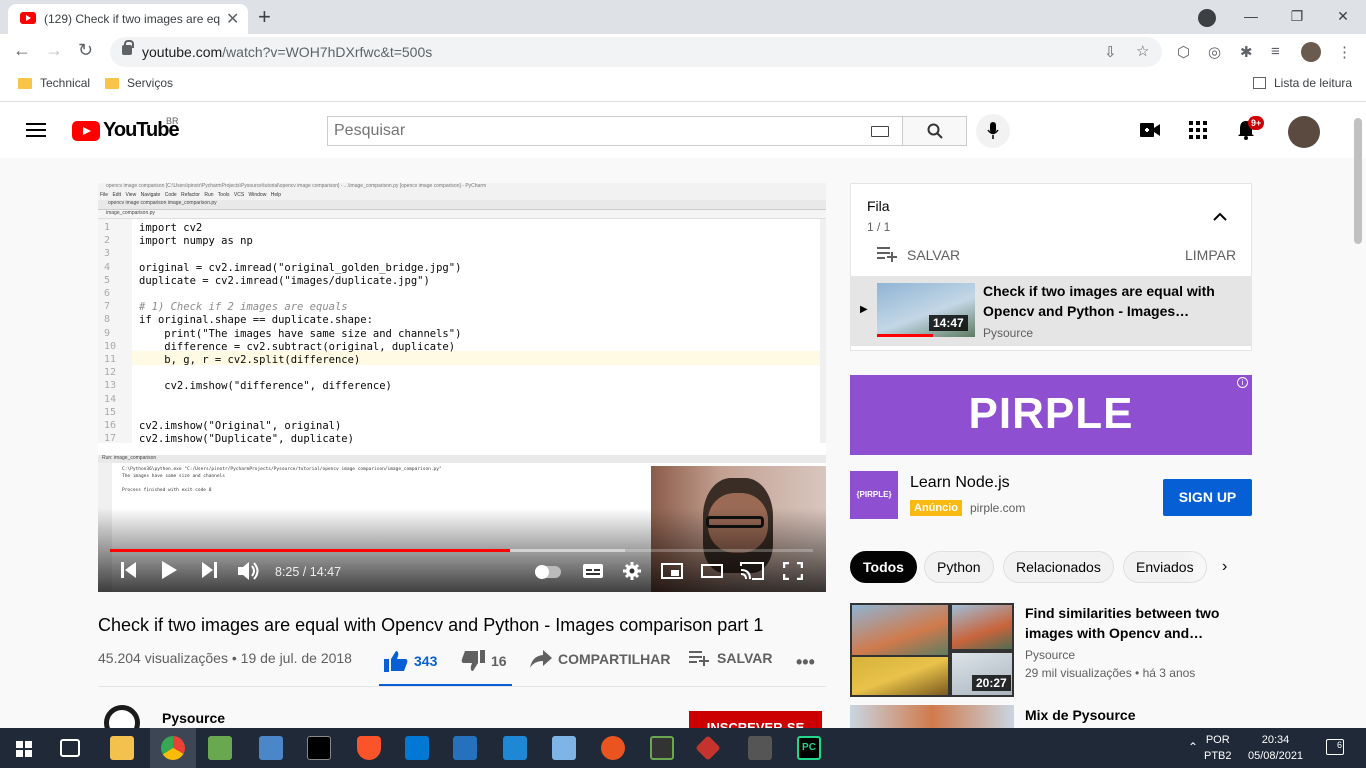 The image size is (1366, 768). What do you see at coordinates (1193, 747) in the screenshot?
I see `chevron-up-tray-icon: ⌃` at bounding box center [1193, 747].